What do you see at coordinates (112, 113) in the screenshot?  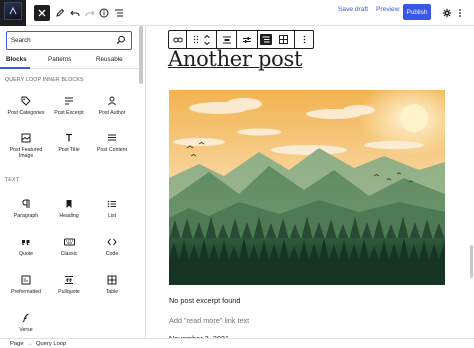 I see `block-label: Post Author` at bounding box center [112, 113].